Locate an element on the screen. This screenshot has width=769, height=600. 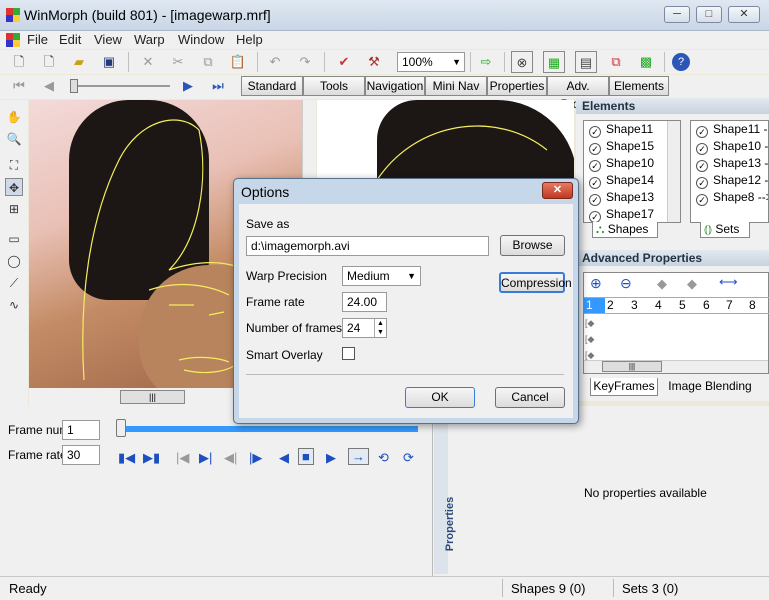
timeline-bar is located at coordinates (269, 429).